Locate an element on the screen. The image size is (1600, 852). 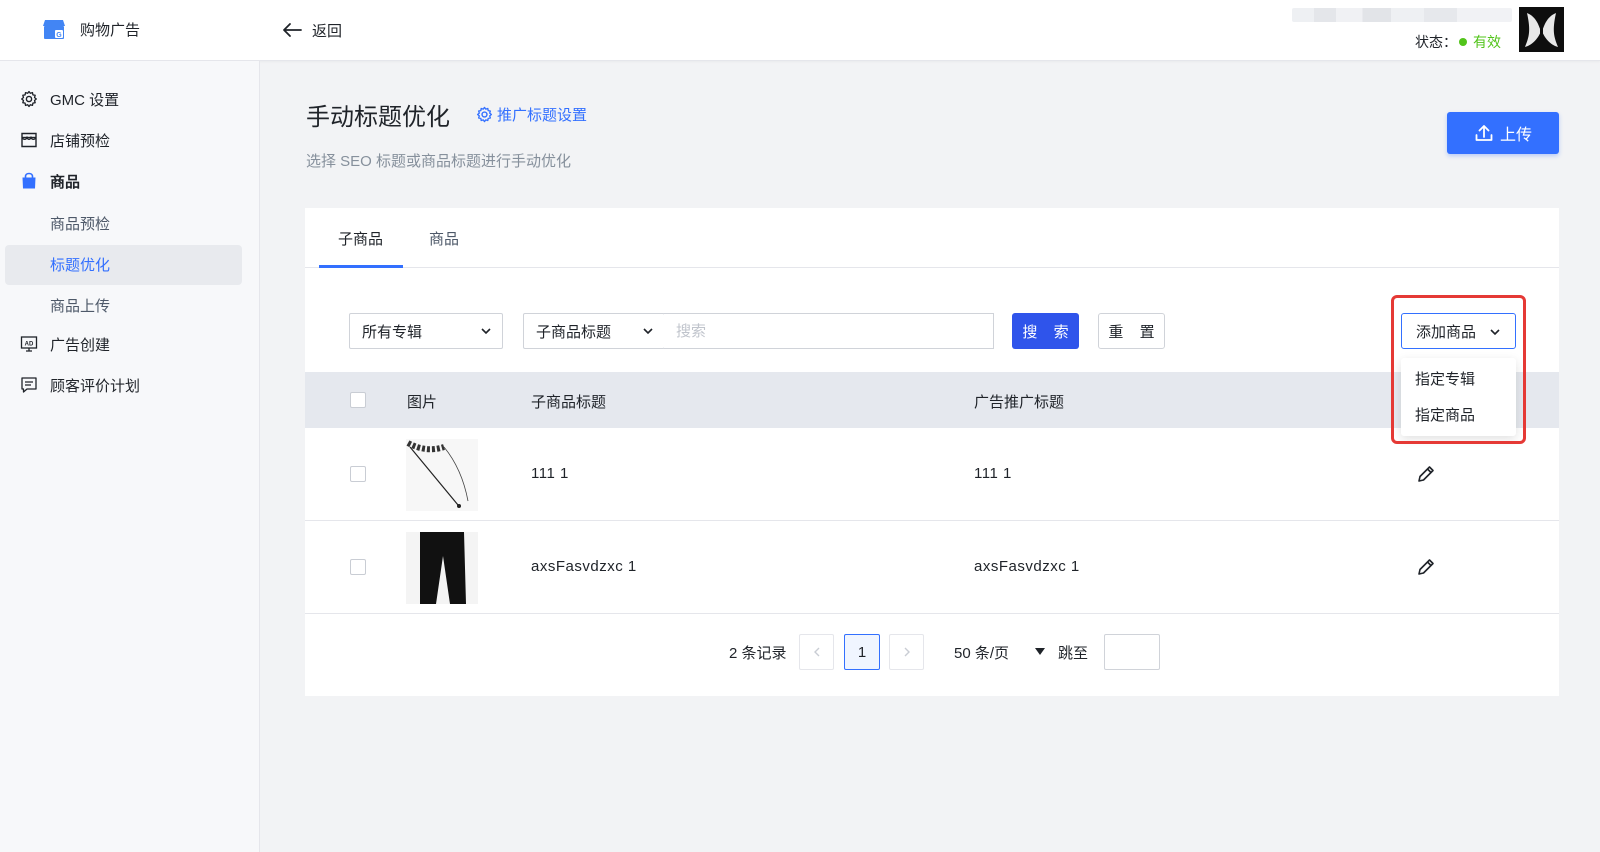
sidebar-item-customer-reviews: 顾客评价计划 is located at coordinates (80, 385).